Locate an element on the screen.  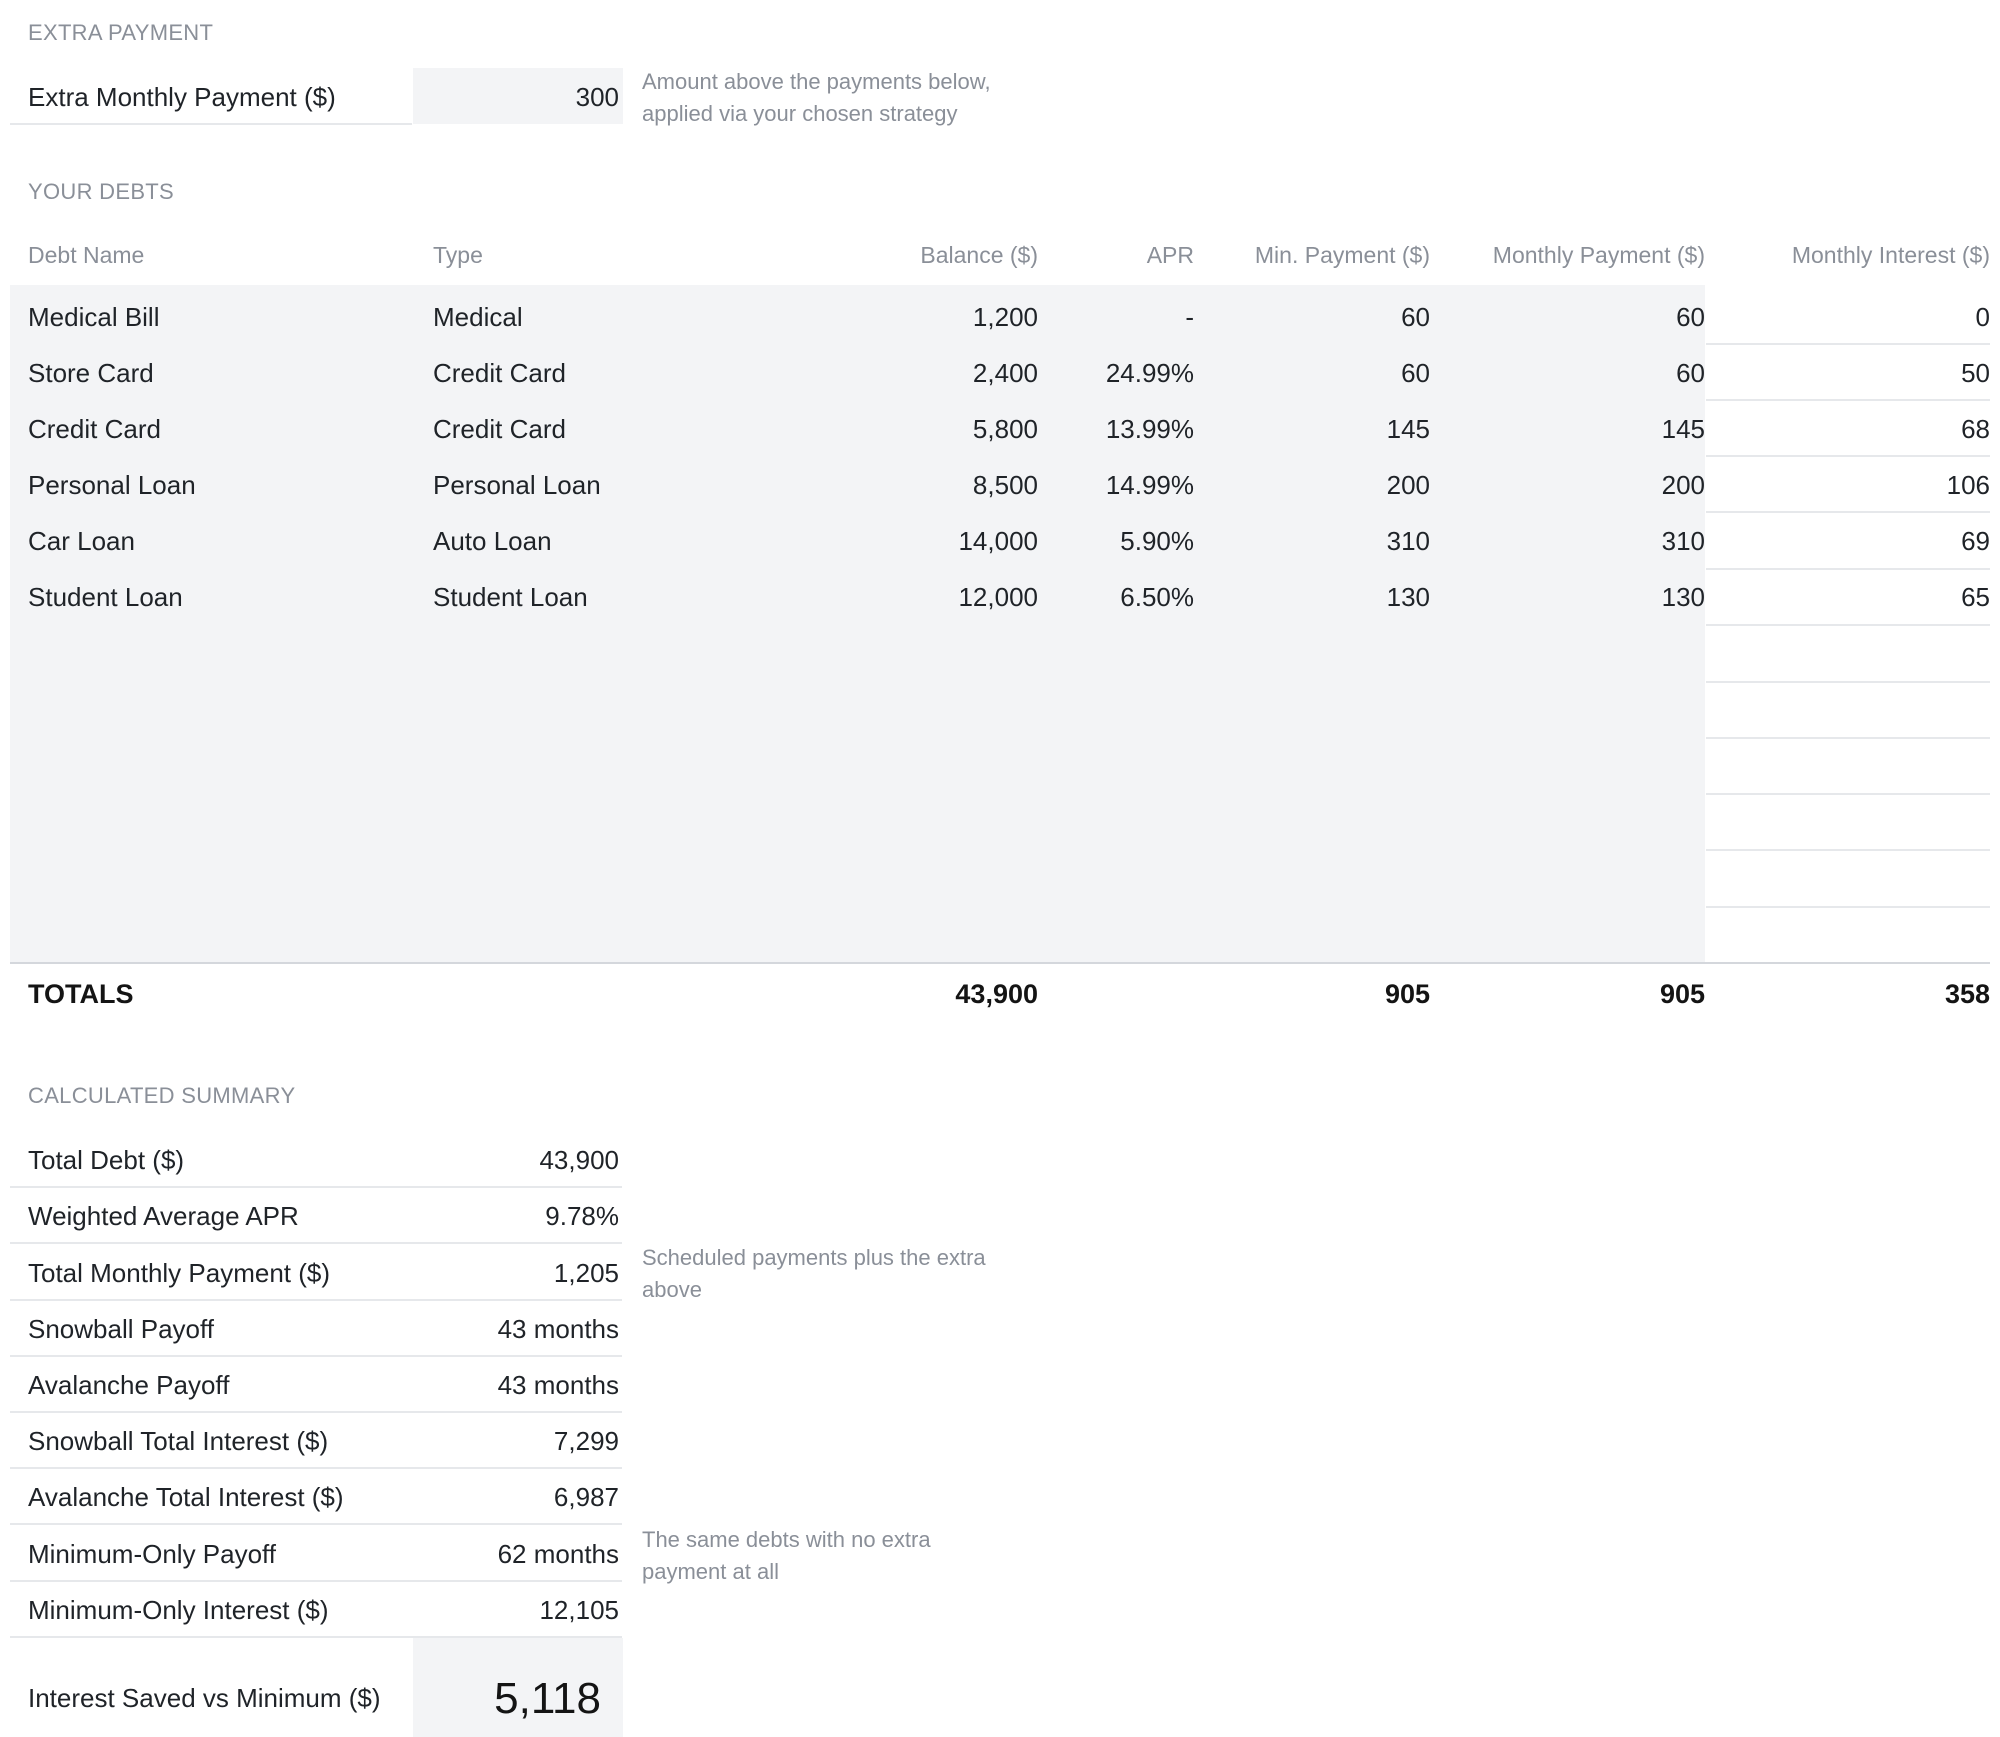
debt-monthly-interest-cell: 0 is located at coordinates (1982, 317).